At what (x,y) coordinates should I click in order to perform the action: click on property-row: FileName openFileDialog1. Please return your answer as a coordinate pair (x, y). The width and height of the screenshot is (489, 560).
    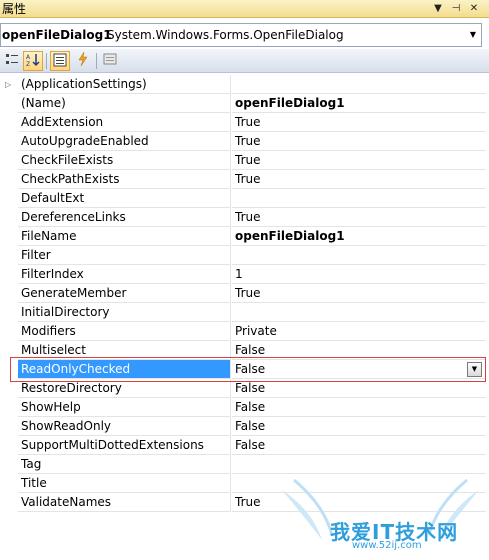
    Looking at the image, I should click on (243, 236).